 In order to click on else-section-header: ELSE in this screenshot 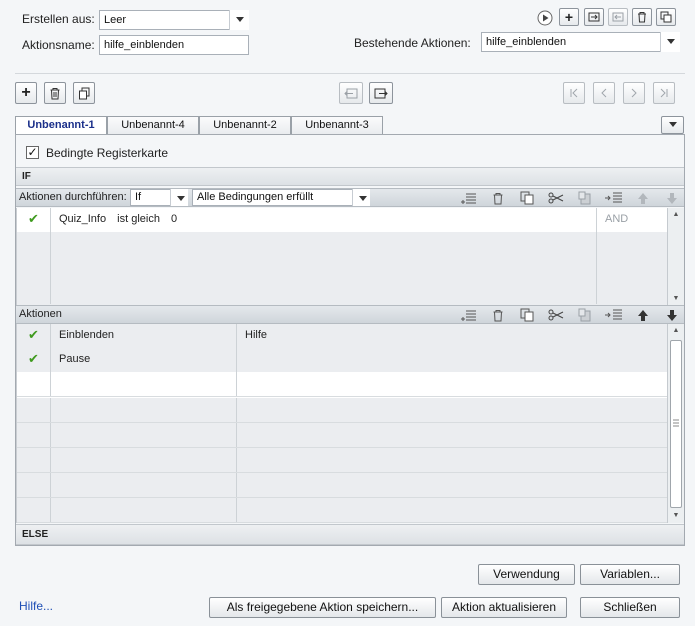, I will do `click(350, 534)`.